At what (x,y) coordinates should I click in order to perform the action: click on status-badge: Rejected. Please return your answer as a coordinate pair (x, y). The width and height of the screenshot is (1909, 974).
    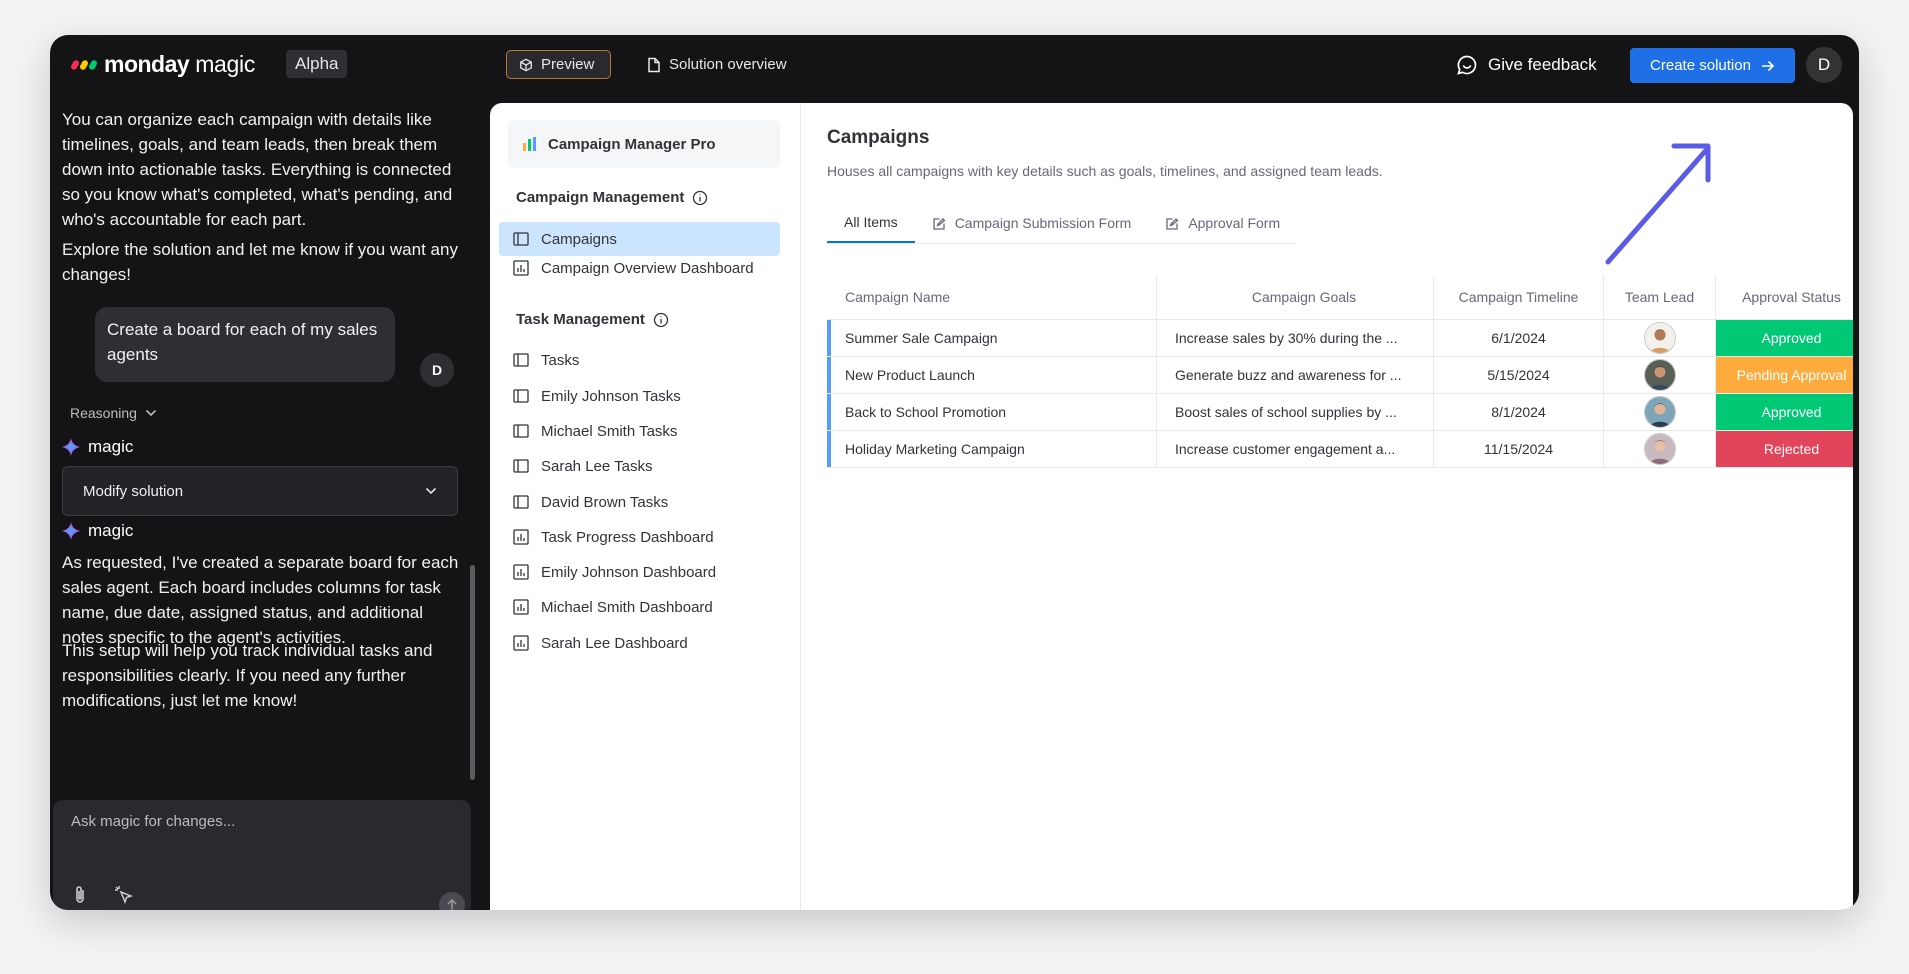
    Looking at the image, I should click on (1784, 449).